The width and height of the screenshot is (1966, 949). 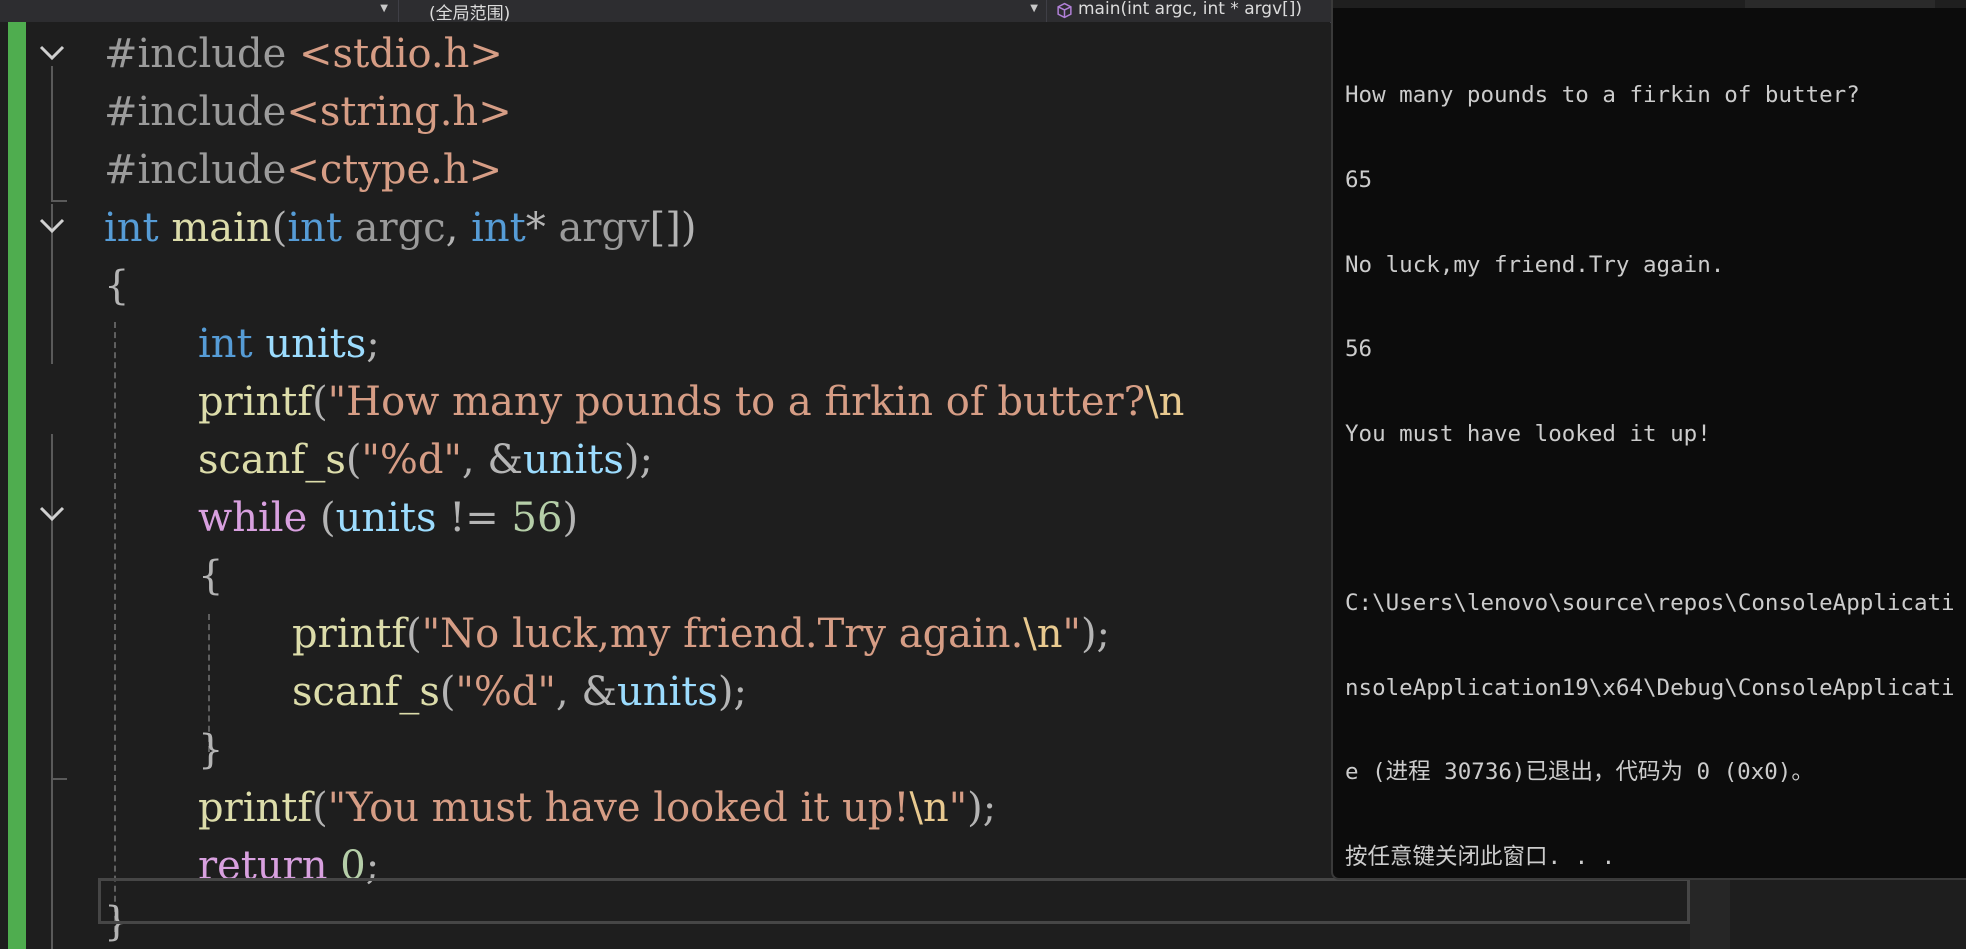 I want to click on include-header: <stdio.h>, so click(x=401, y=54).